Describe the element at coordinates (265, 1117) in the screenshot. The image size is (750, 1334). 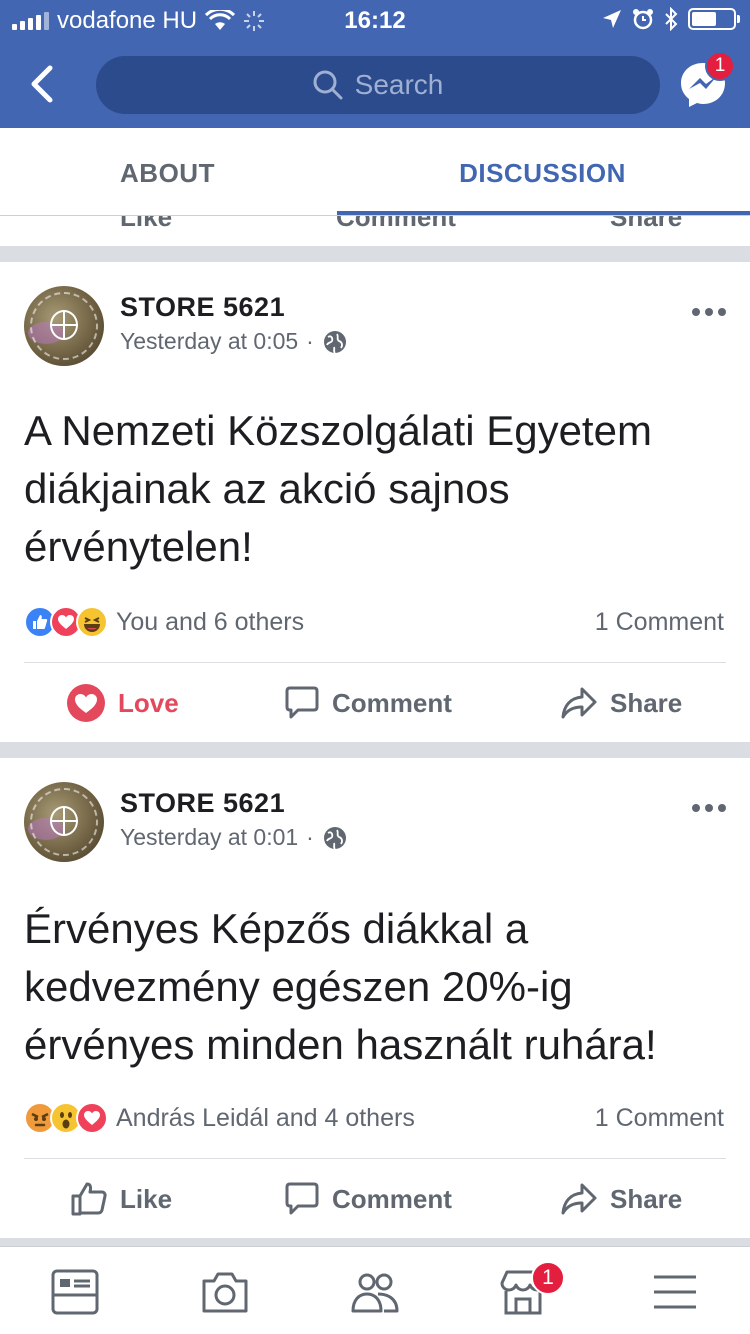
I see `reaction-text: András Leidál and 4 others` at that location.